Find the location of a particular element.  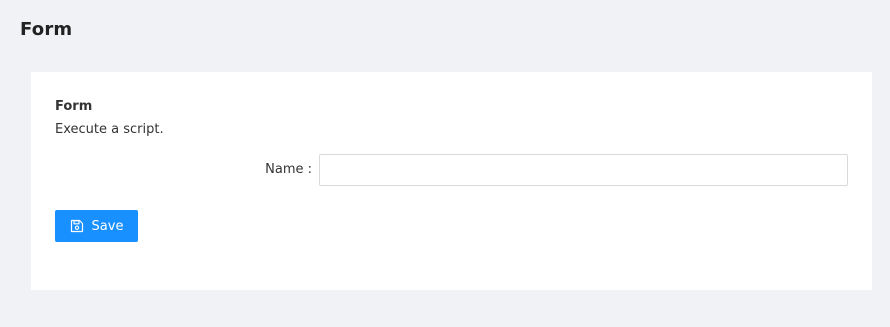

save-button-label: Save is located at coordinates (107, 226).